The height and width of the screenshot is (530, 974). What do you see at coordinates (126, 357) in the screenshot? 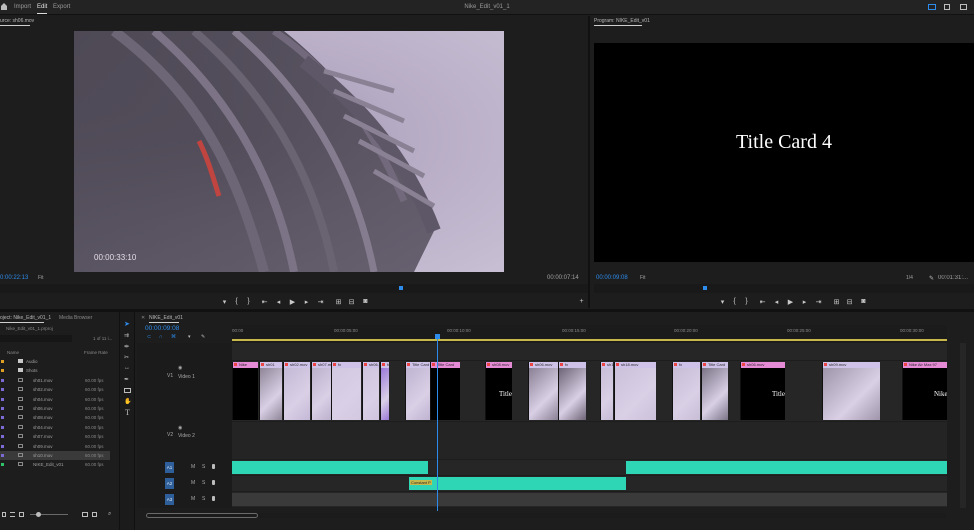
I see `razor-tool-icon: ✂` at bounding box center [126, 357].